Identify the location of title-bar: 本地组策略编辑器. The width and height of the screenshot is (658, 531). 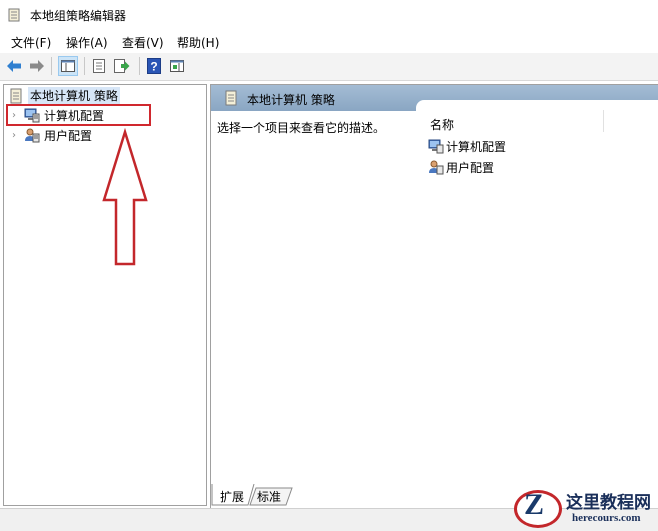
(329, 15).